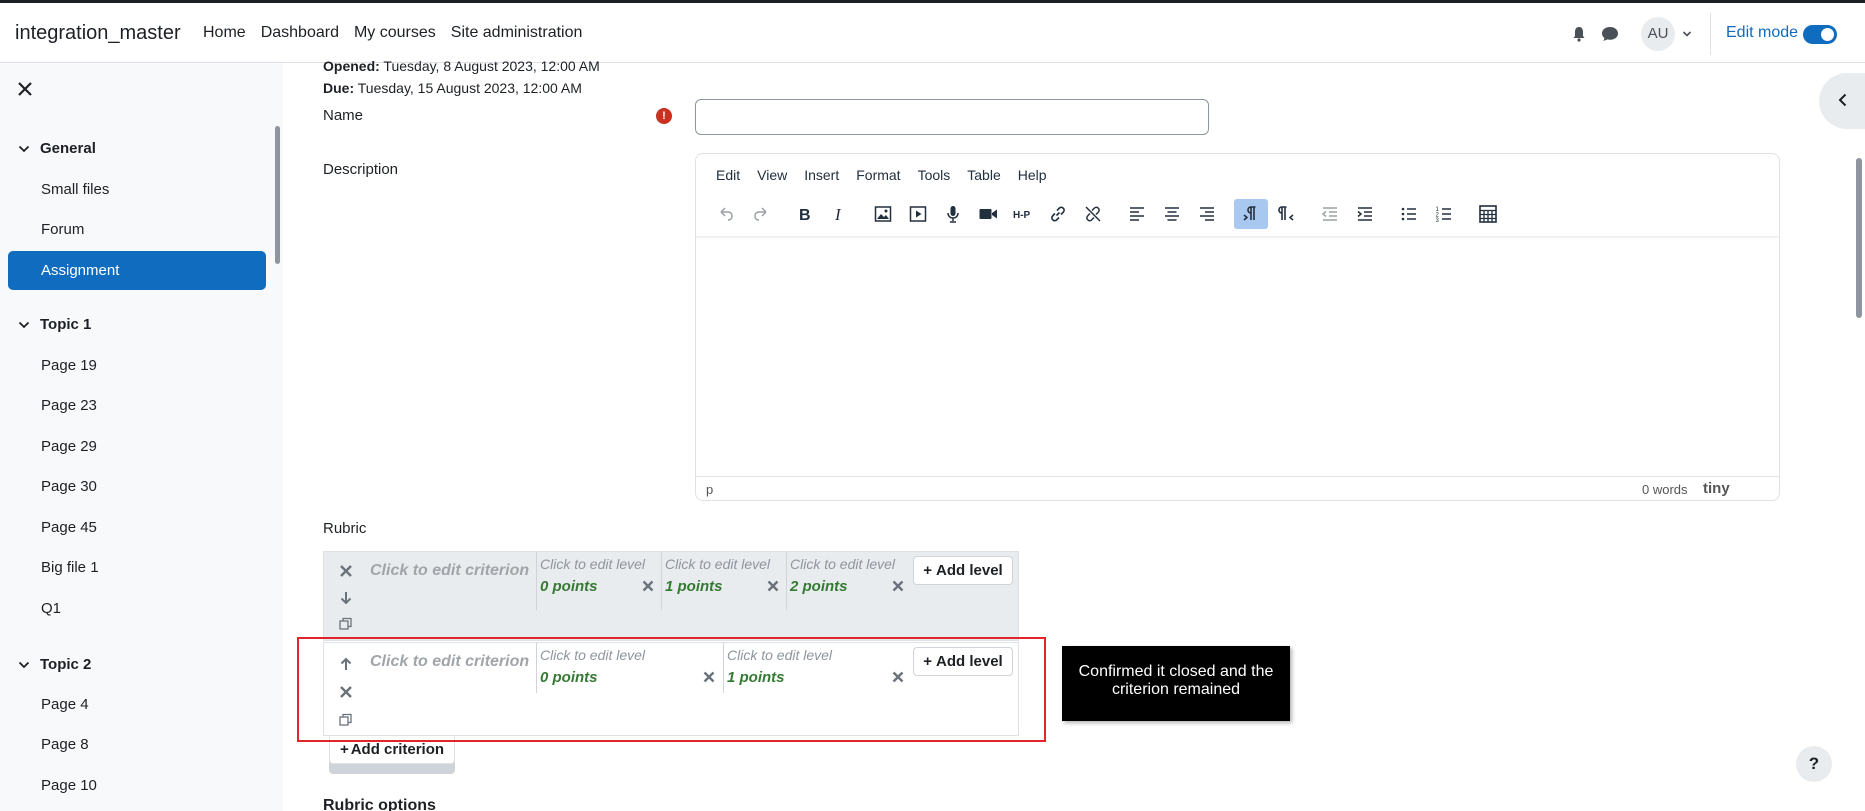 The height and width of the screenshot is (811, 1865). I want to click on menu-format: Format, so click(878, 175).